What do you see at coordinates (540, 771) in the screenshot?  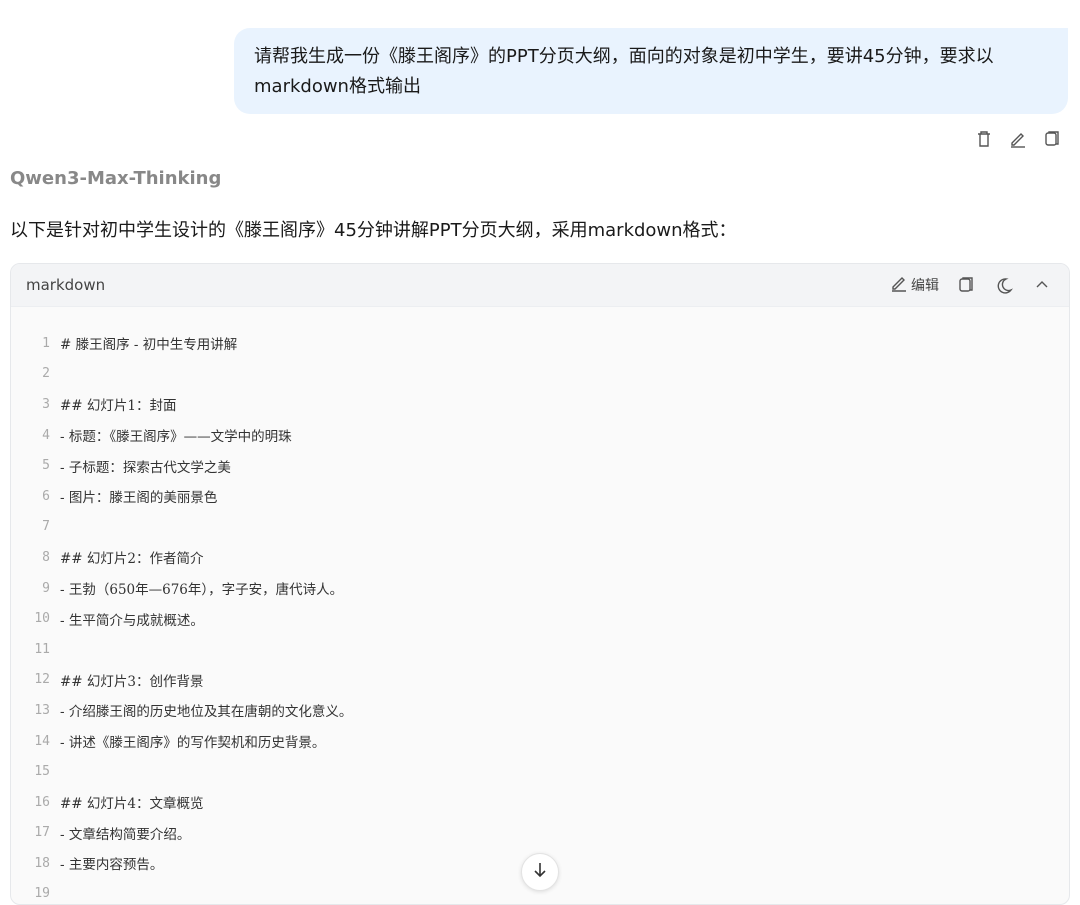 I see `code-line: 15` at bounding box center [540, 771].